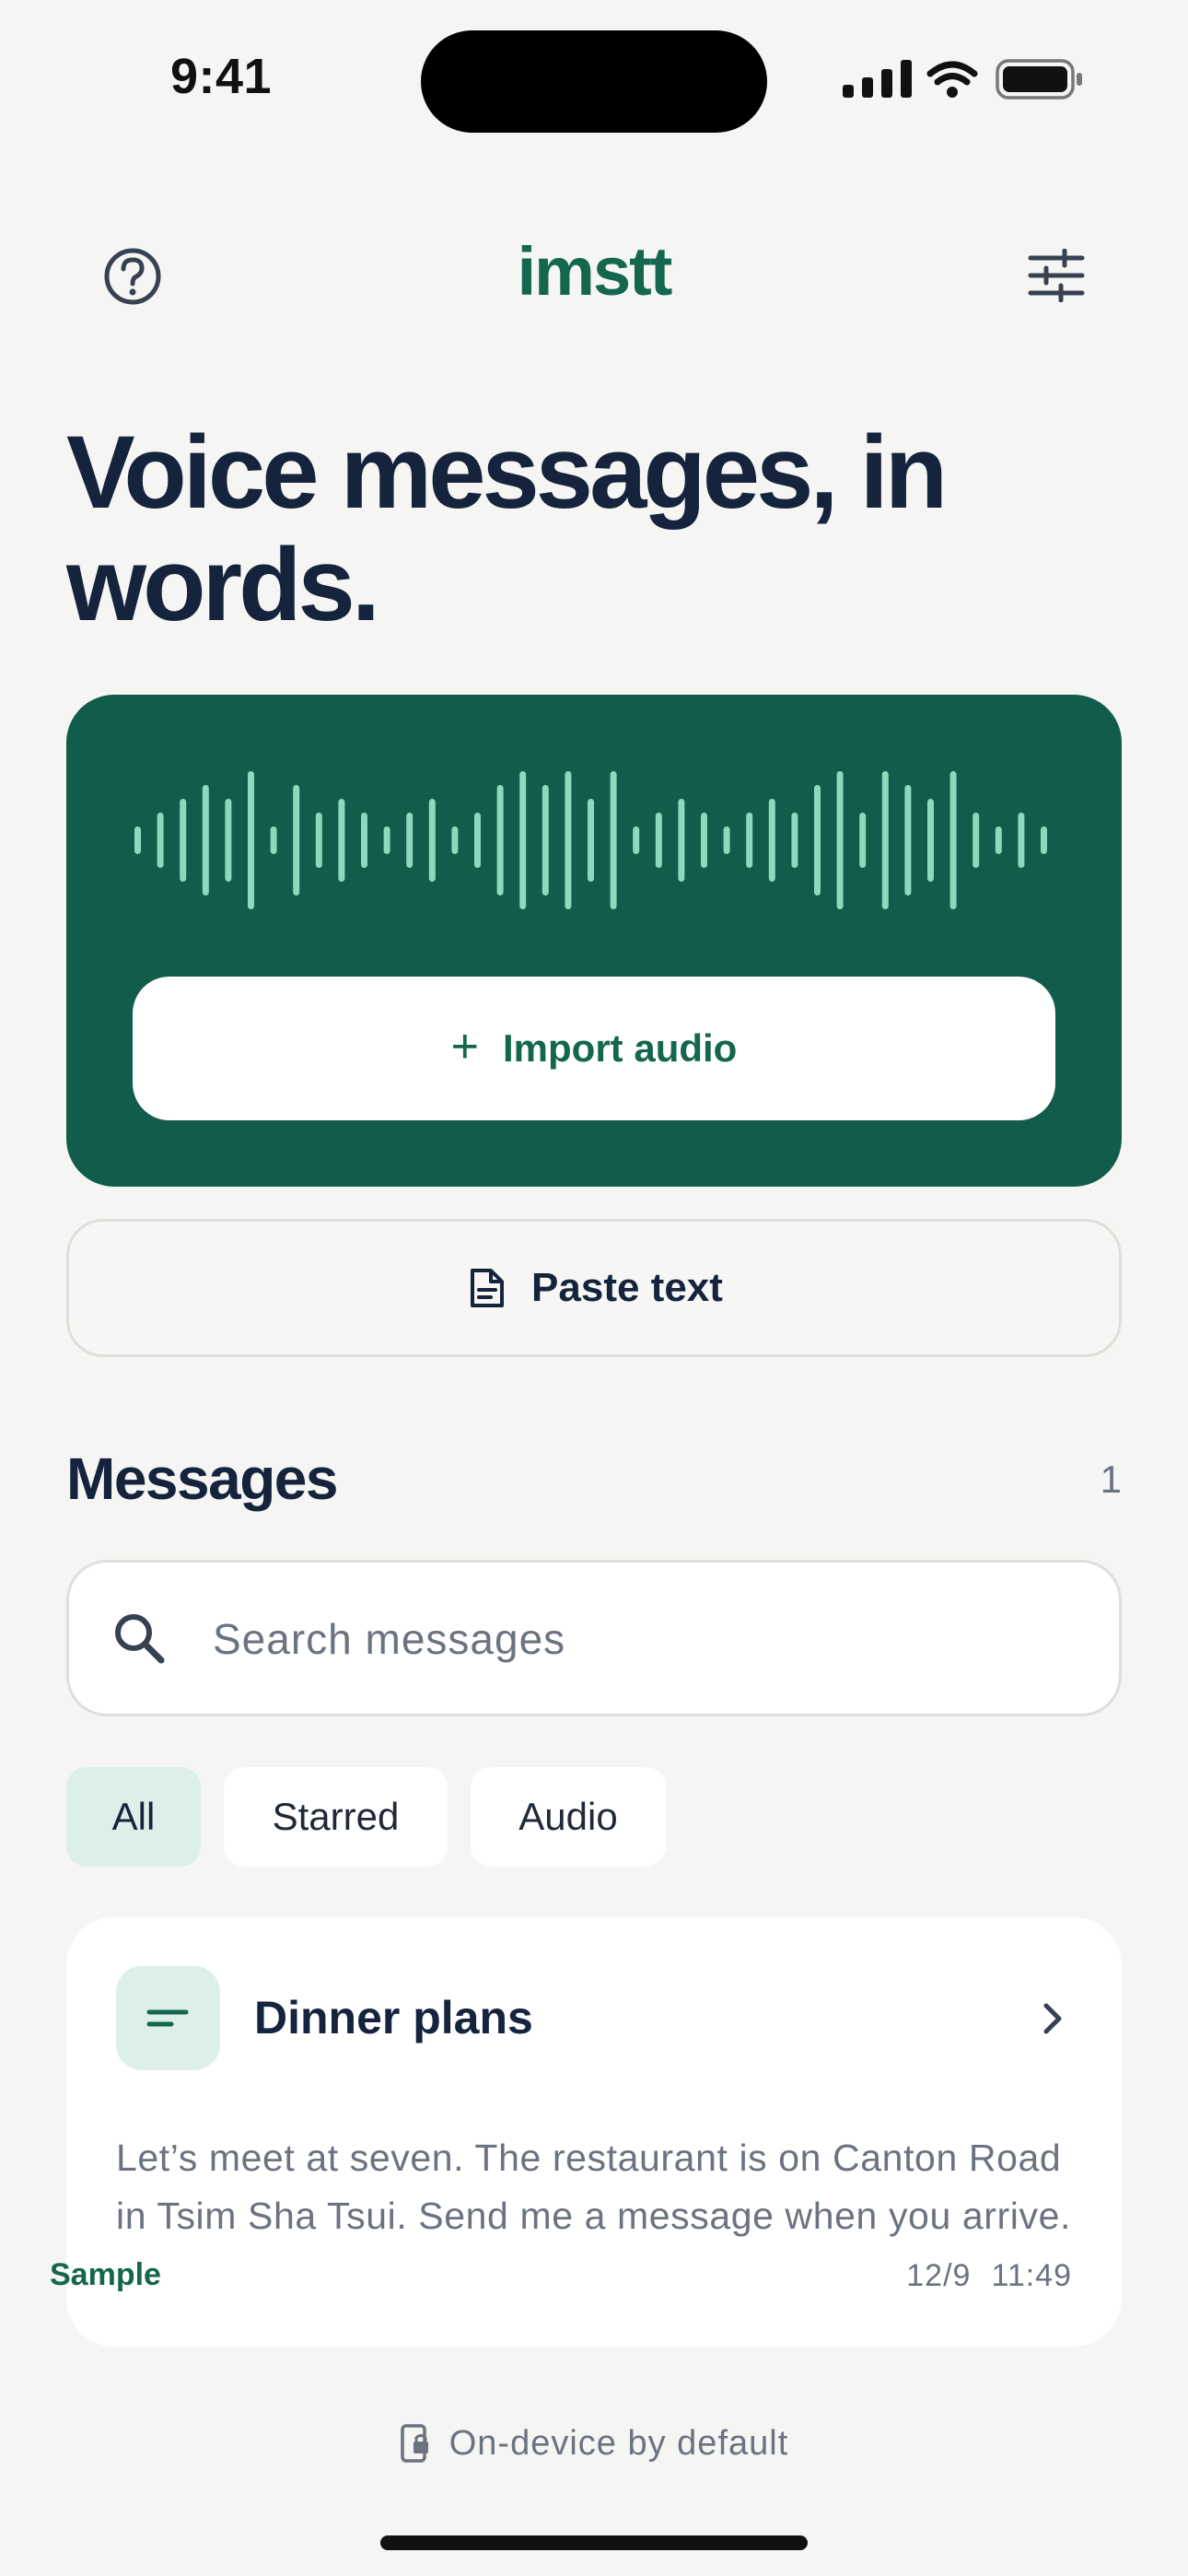 This screenshot has width=1188, height=2576. What do you see at coordinates (488, 1288) in the screenshot?
I see `document-icon` at bounding box center [488, 1288].